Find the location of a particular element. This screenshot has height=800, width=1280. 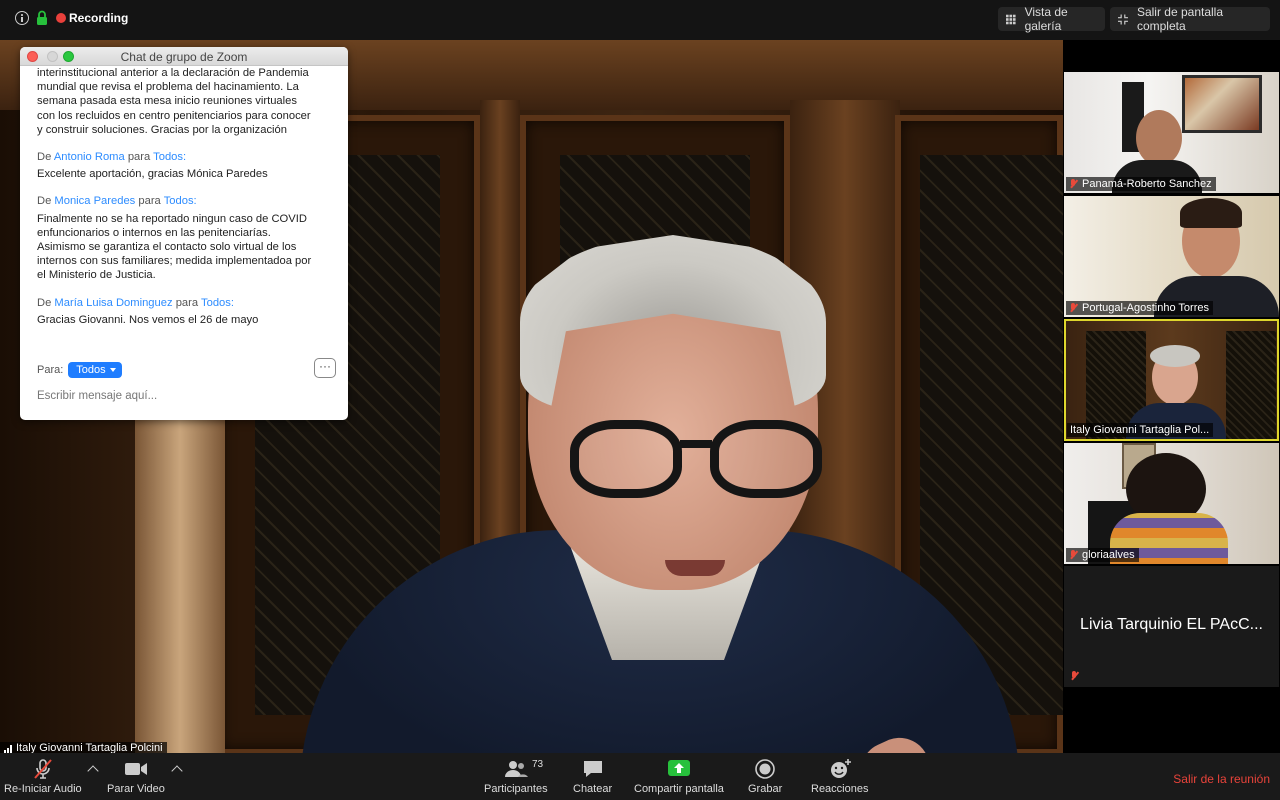

chat-message-header: De María Luisa Dominguez para Todos: is located at coordinates (189, 303).